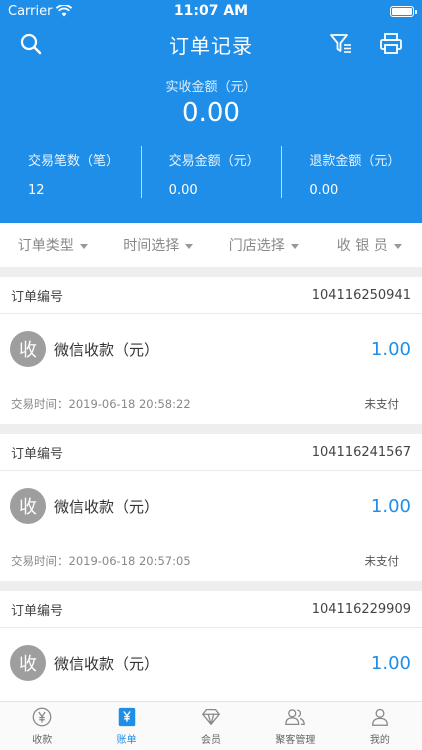 This screenshot has width=422, height=750. Describe the element at coordinates (126, 717) in the screenshot. I see `bill-icon` at that location.